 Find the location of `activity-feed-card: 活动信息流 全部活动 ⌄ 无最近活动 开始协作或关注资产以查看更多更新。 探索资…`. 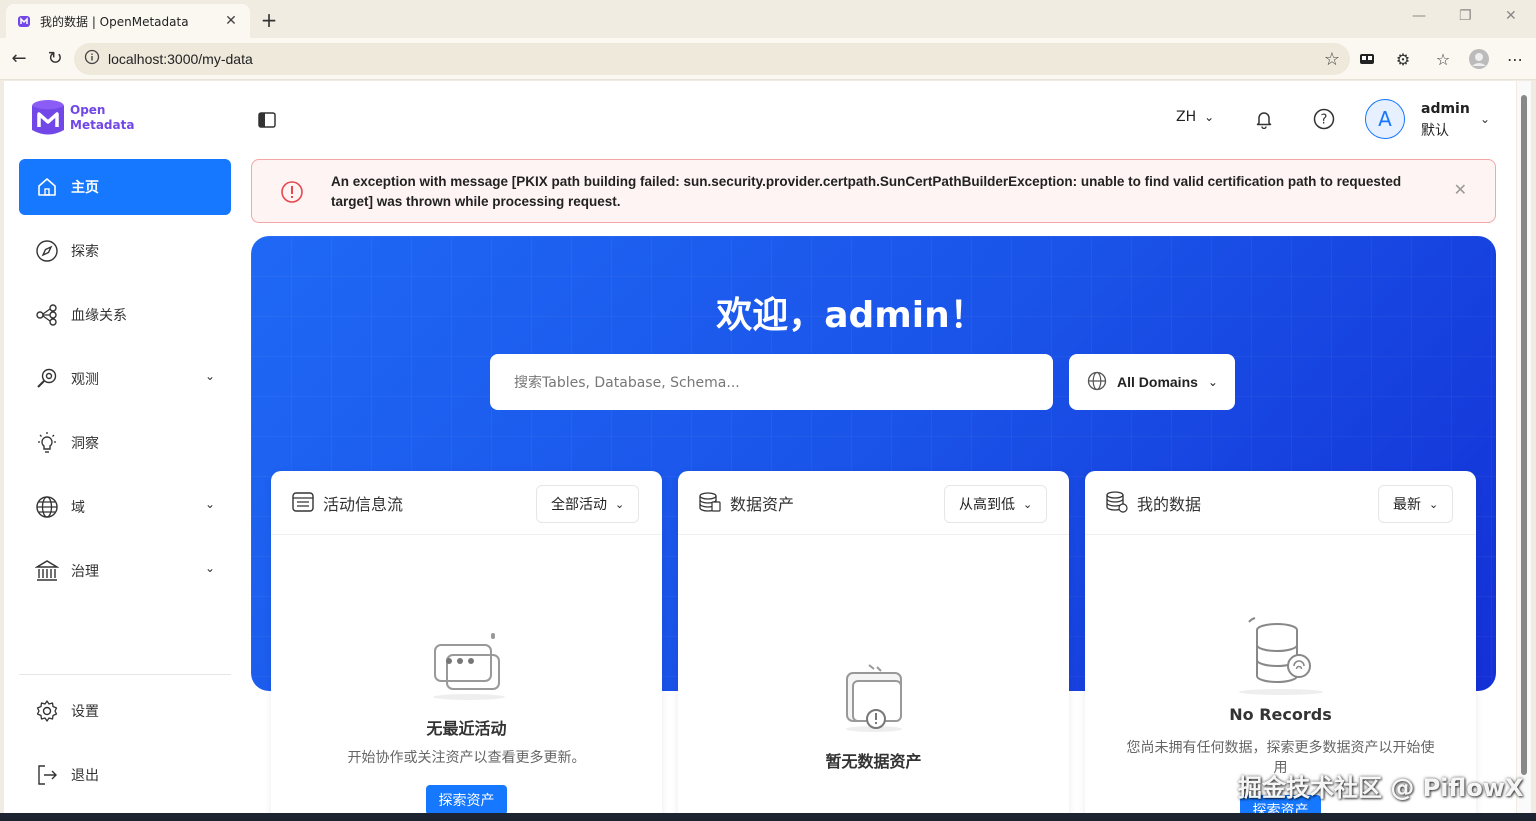

activity-feed-card: 活动信息流 全部活动 ⌄ 无最近活动 开始协作或关注资产以查看更多更新。 探索资… is located at coordinates (466, 642).